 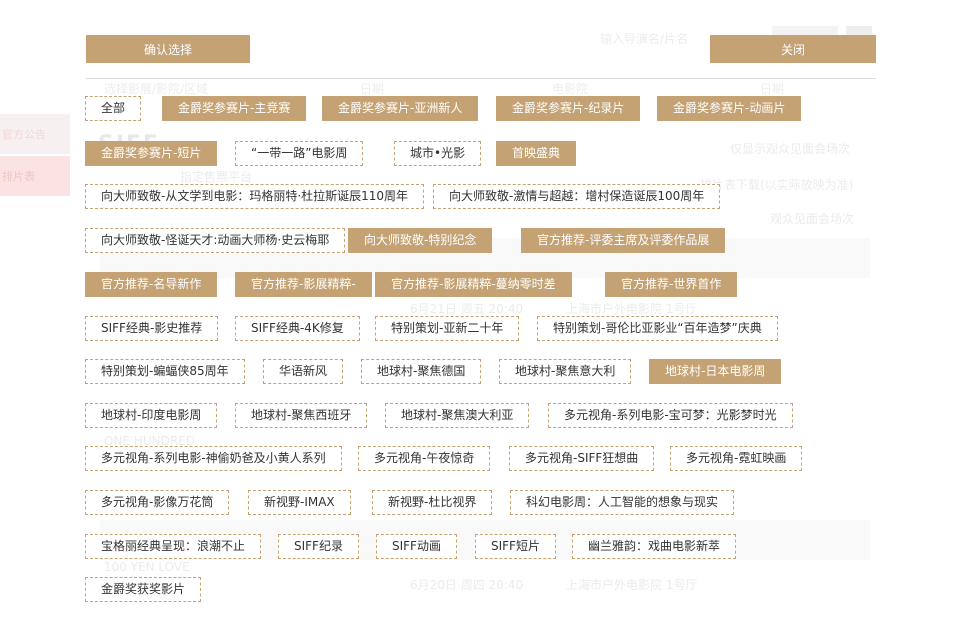 I want to click on tag: 地球村-聚焦澳大利亚, so click(x=457, y=415).